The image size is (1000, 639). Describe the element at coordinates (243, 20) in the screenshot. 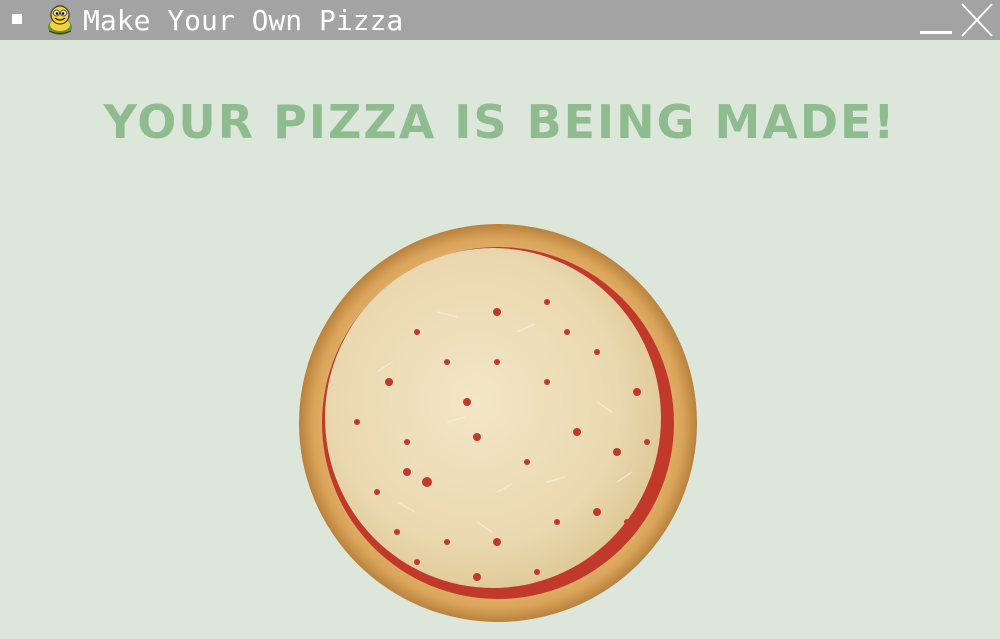

I see `window-title: Make Your Own Pizza` at that location.